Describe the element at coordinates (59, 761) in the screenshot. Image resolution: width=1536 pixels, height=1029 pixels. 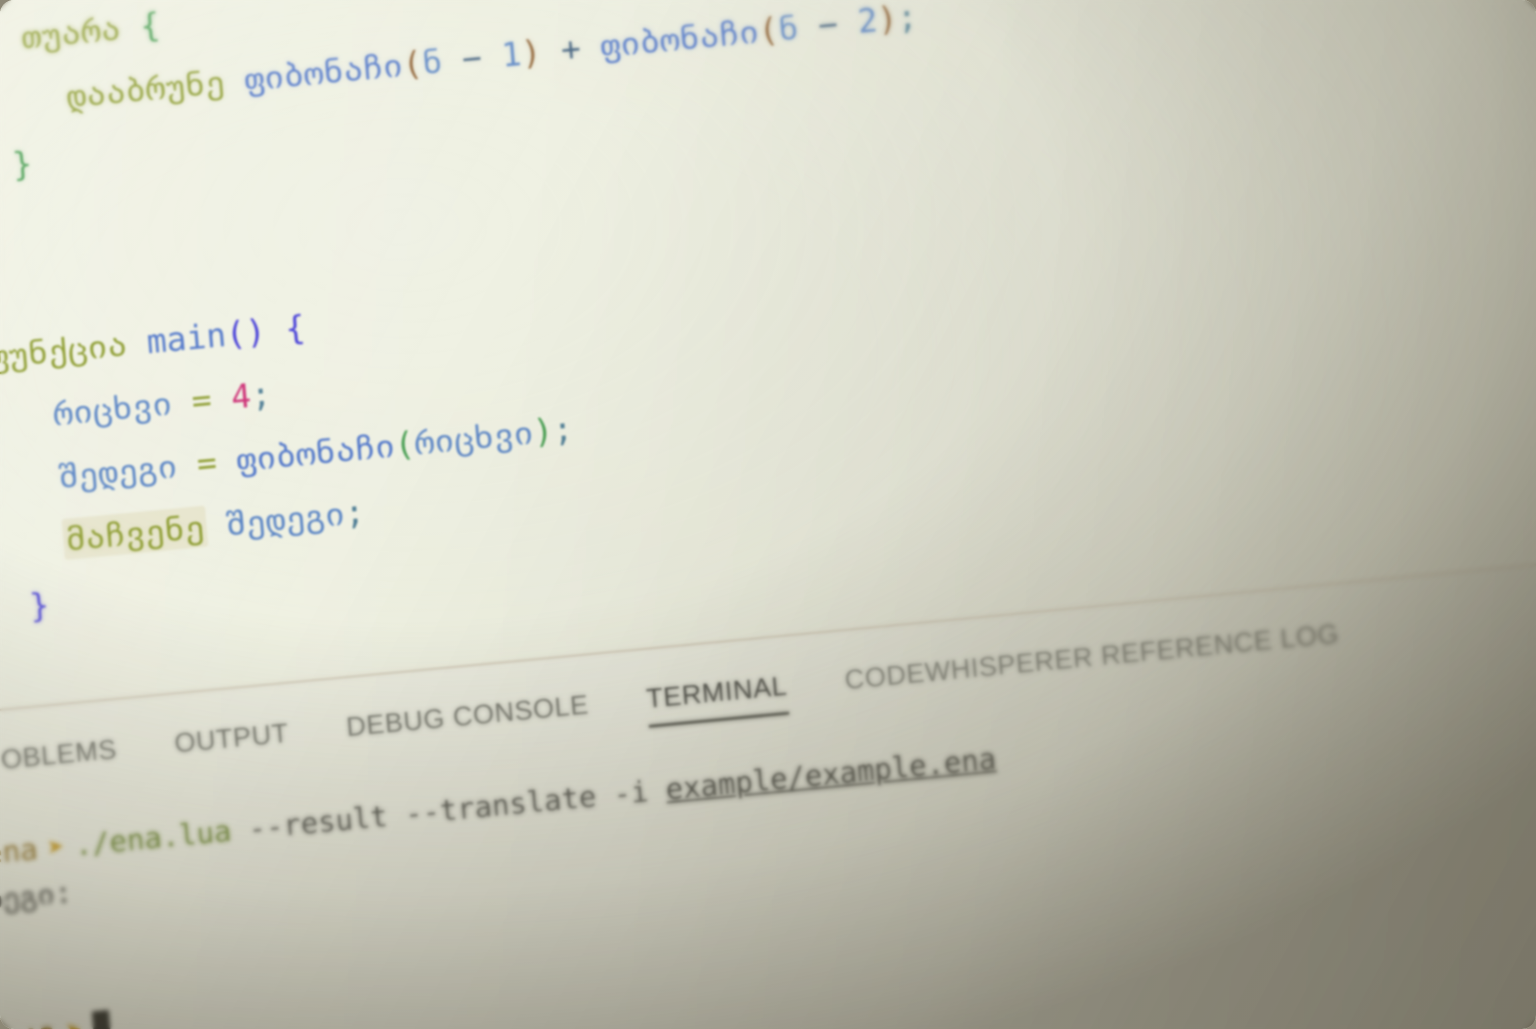
I see `panel-tab-problems: PROBLEMS` at that location.